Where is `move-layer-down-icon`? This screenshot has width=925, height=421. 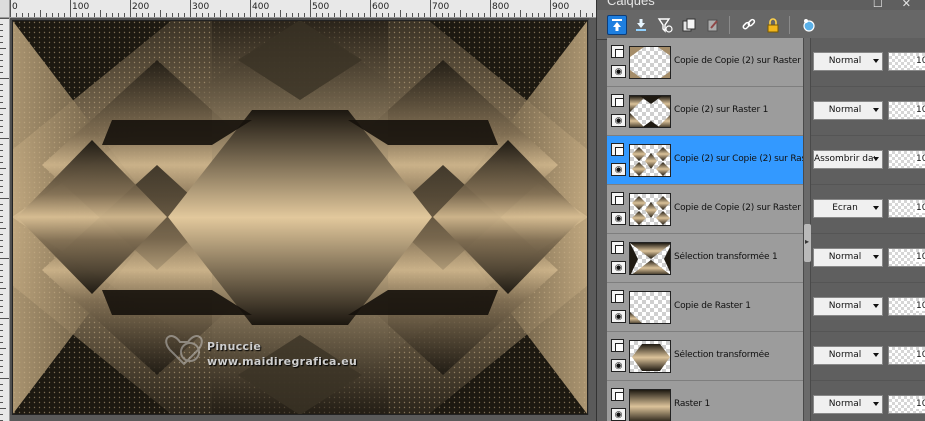
move-layer-down-icon is located at coordinates (641, 25).